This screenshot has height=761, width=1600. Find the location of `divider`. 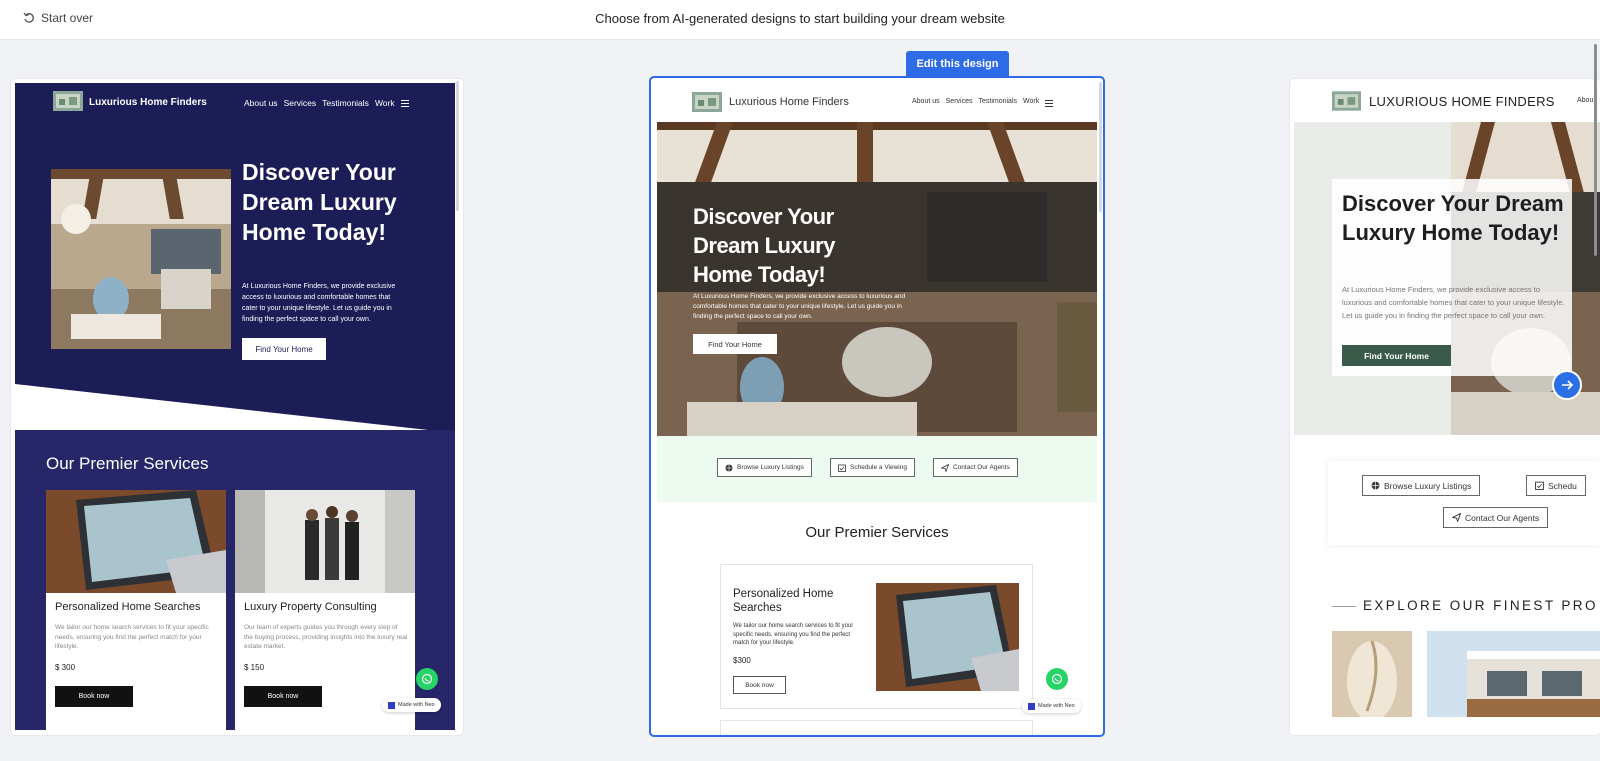

divider is located at coordinates (1344, 606).